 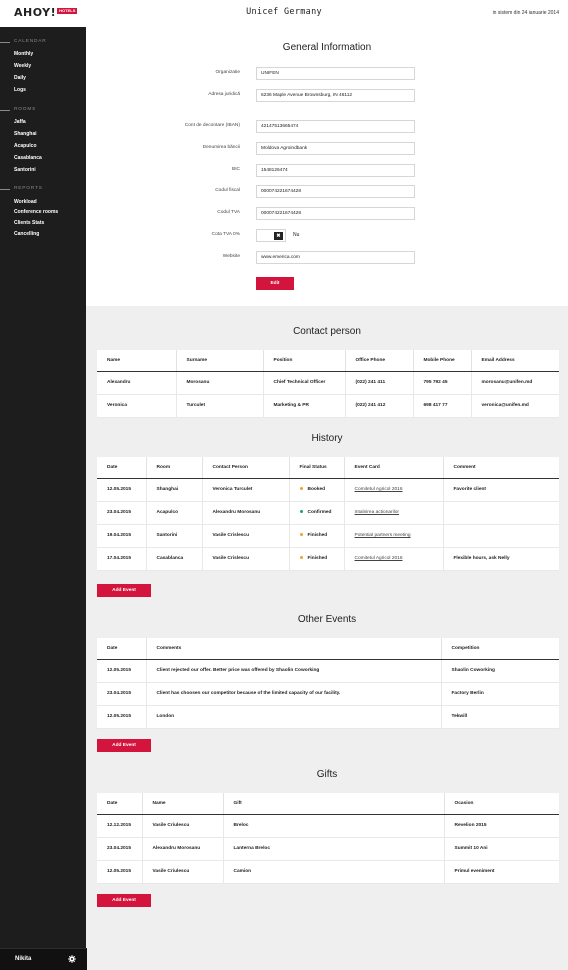 What do you see at coordinates (220, 406) in the screenshot?
I see `contact-surname: Turculet` at bounding box center [220, 406].